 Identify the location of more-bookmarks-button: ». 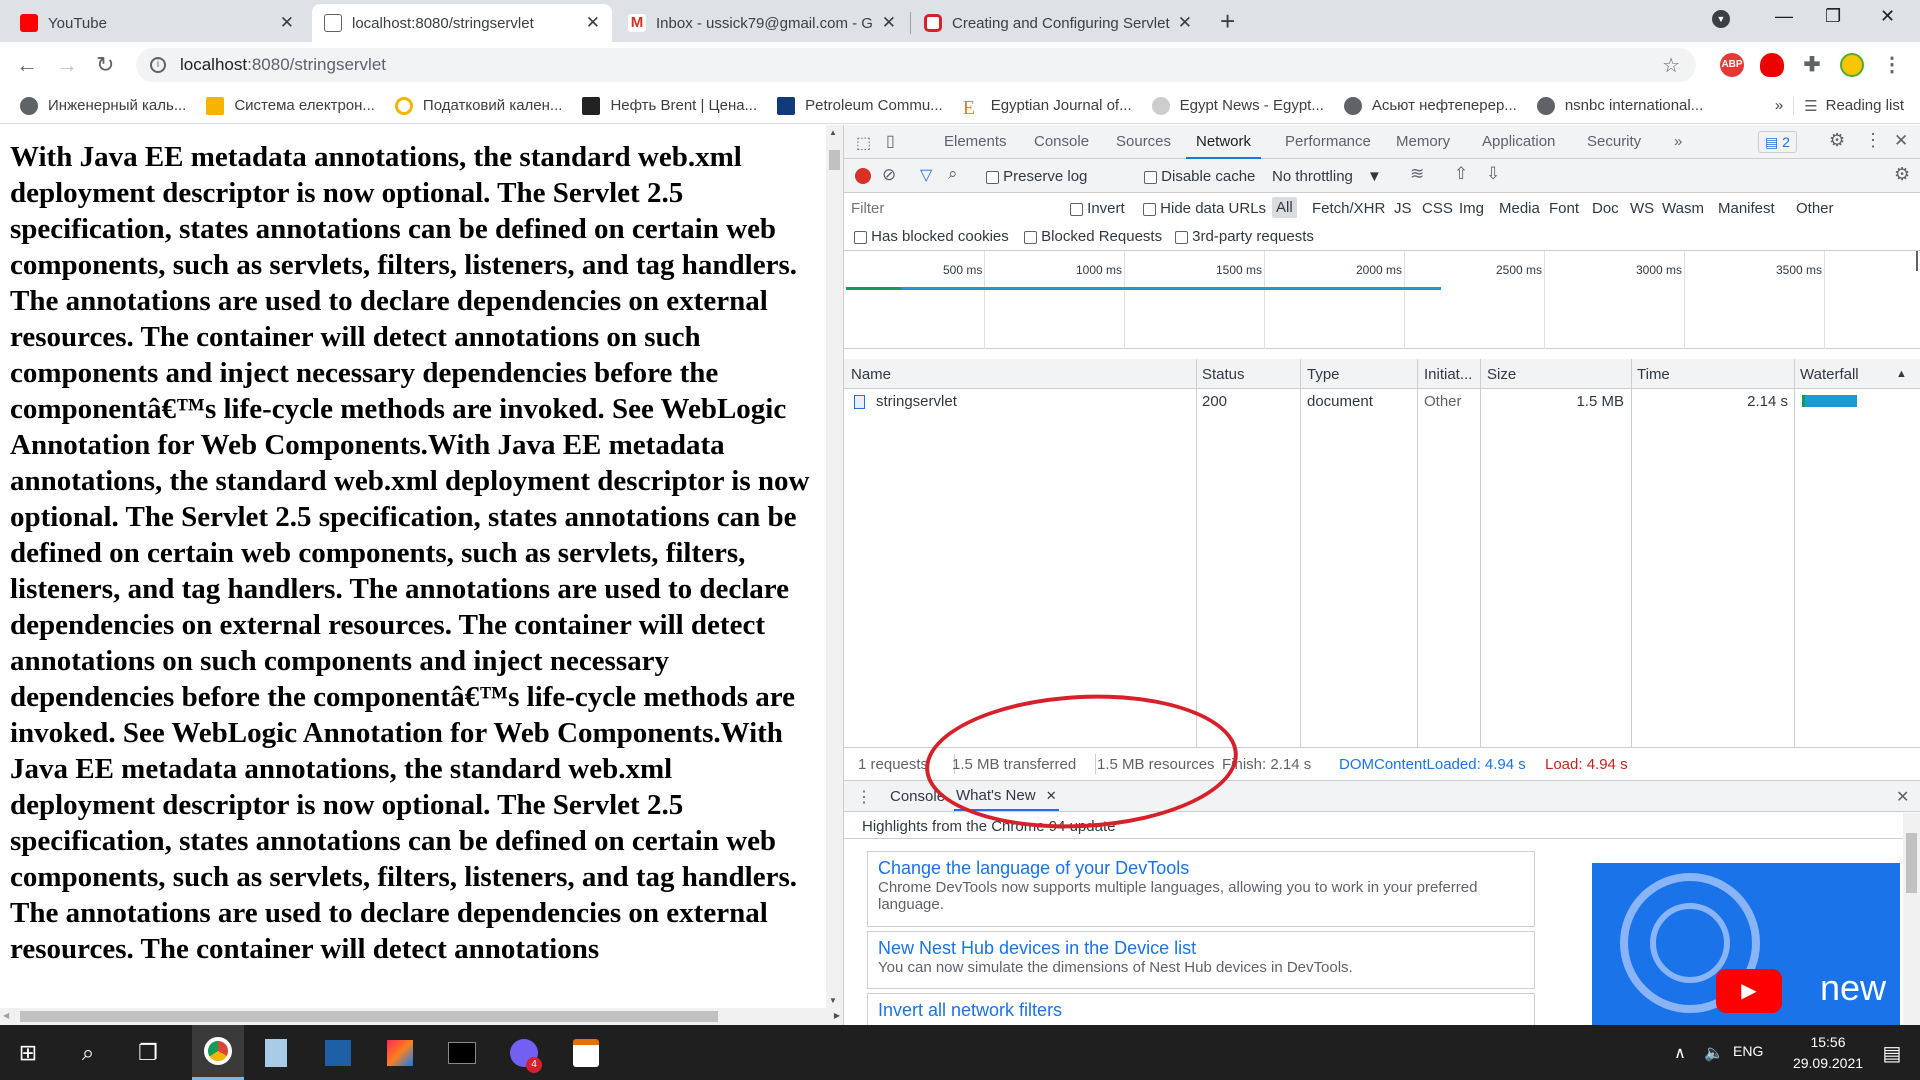
(1779, 105).